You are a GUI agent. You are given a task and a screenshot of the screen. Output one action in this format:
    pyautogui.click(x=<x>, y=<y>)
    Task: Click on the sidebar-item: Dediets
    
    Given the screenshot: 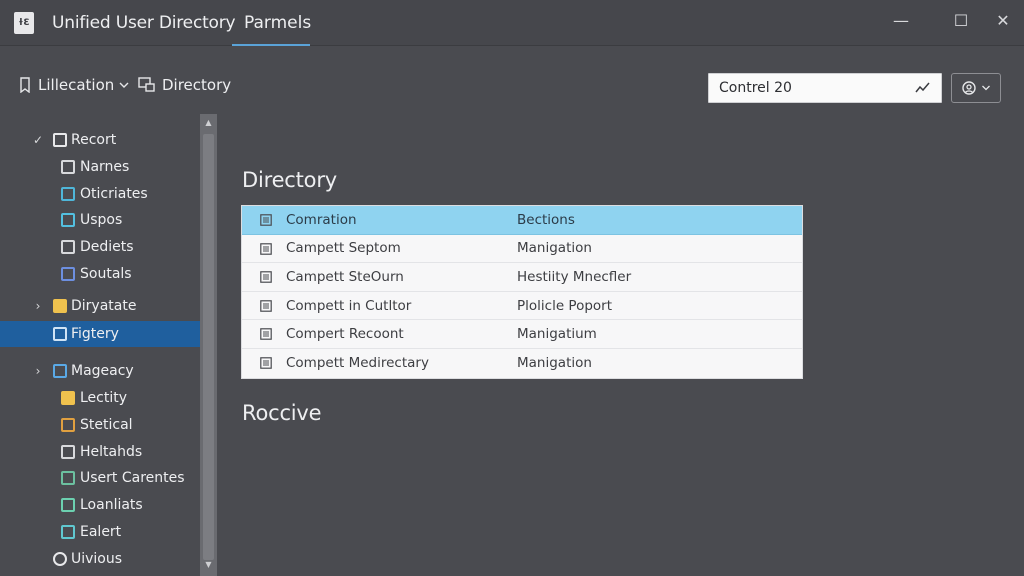 What is the action you would take?
    pyautogui.click(x=100, y=247)
    